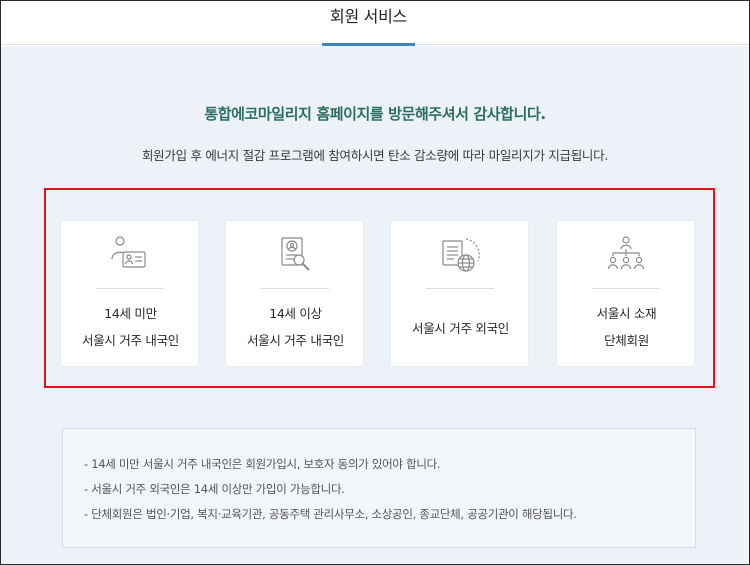  Describe the element at coordinates (214, 489) in the screenshot. I see `notice-item: - 서울시 거주 외국인은 14세 이상만 가입이 가능합니다.` at that location.